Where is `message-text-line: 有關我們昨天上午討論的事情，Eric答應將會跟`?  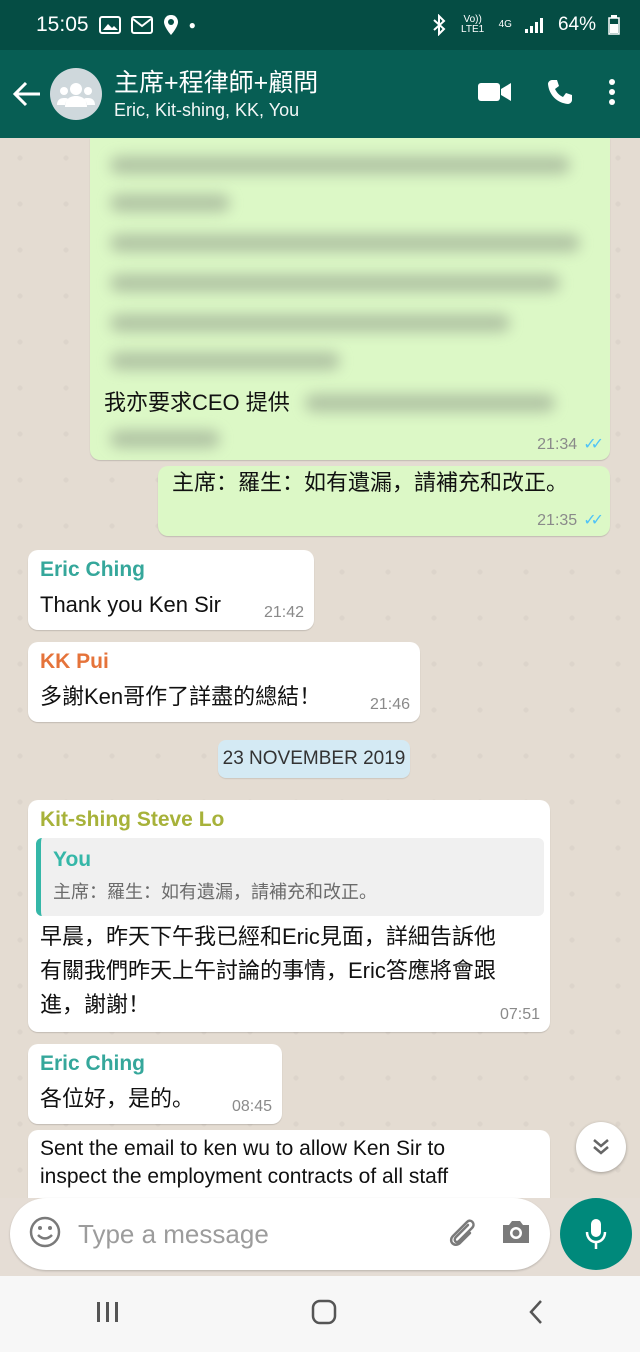 message-text-line: 有關我們昨天上午討論的事情，Eric答應將會跟 is located at coordinates (268, 970).